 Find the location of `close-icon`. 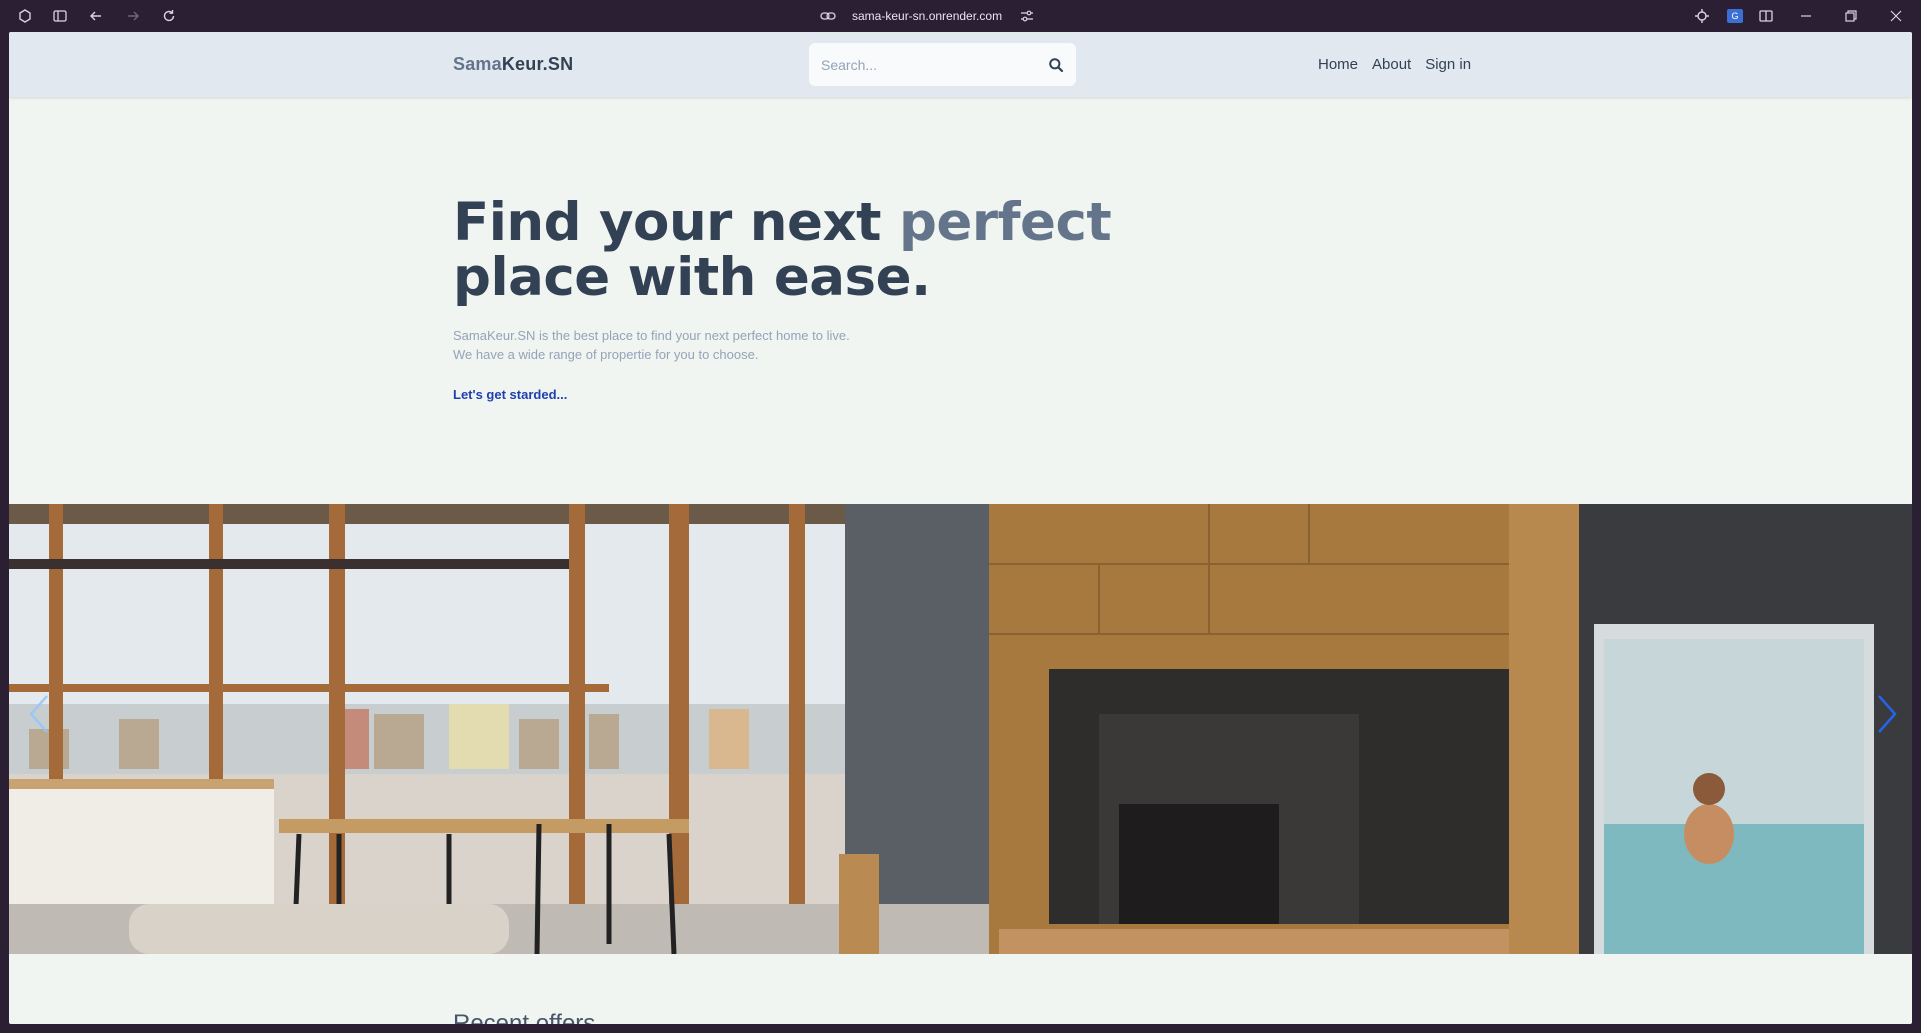

close-icon is located at coordinates (1896, 16).